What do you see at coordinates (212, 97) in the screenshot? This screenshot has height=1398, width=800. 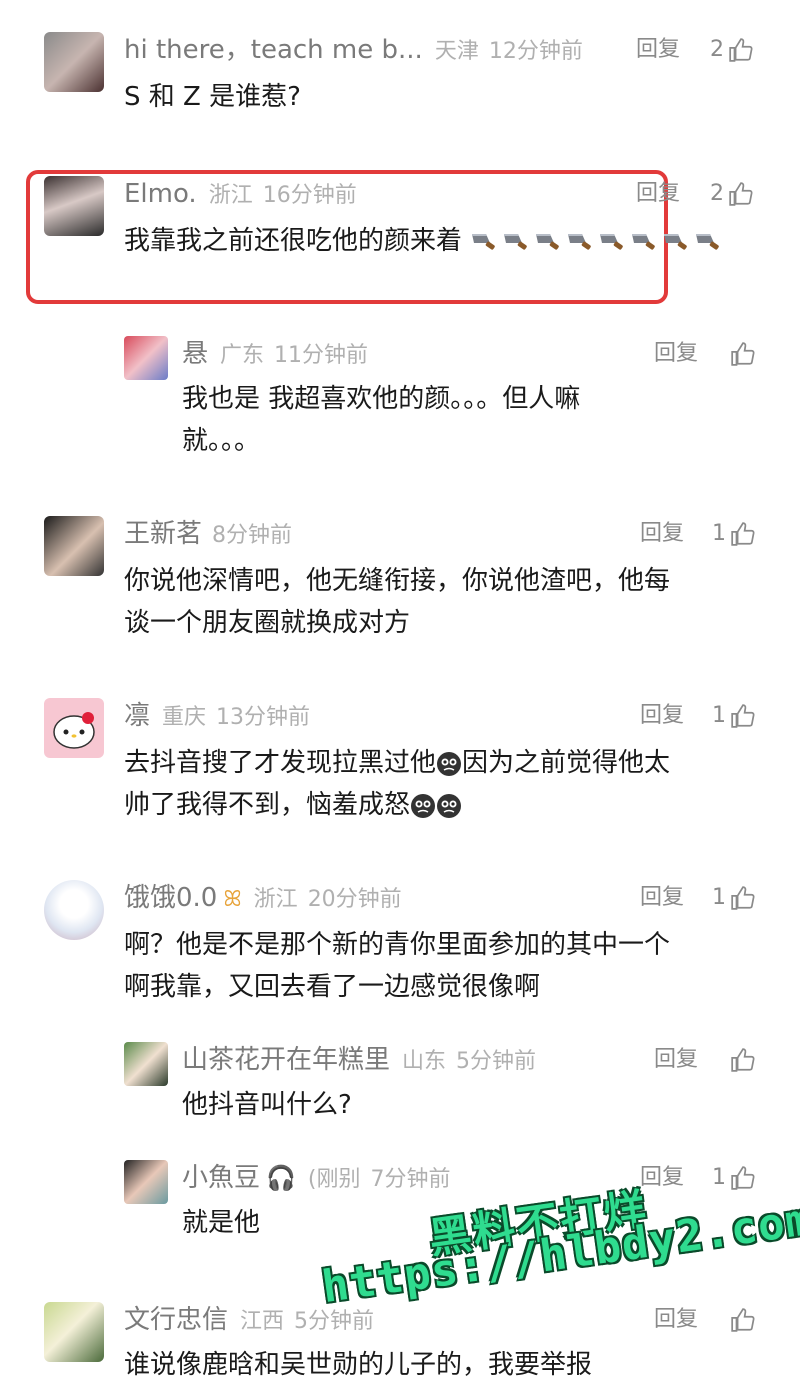 I see `comment-text: S 和 Z 是谁惹?` at bounding box center [212, 97].